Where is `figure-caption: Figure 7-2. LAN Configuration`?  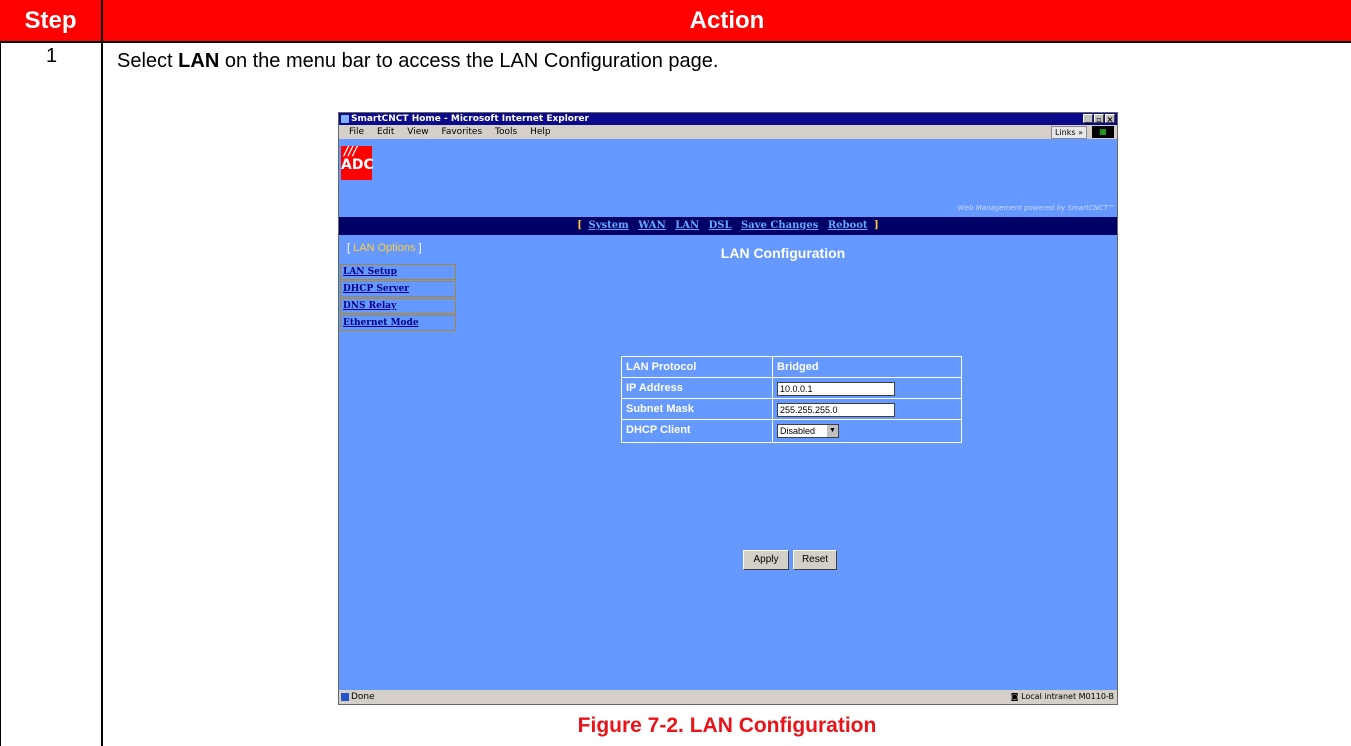 figure-caption: Figure 7-2. LAN Configuration is located at coordinates (727, 725).